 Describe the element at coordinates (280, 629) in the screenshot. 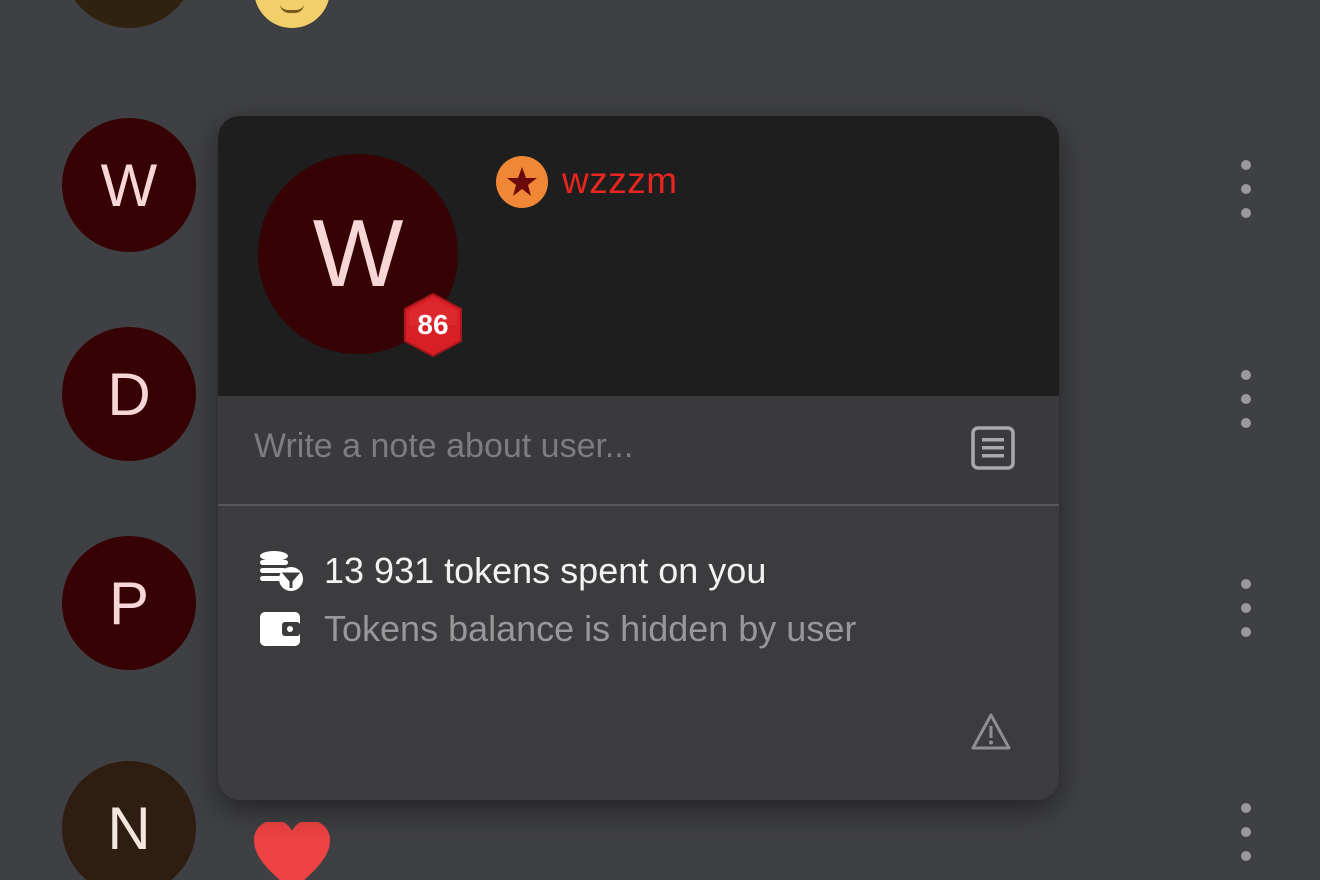

I see `wallet-icon` at that location.